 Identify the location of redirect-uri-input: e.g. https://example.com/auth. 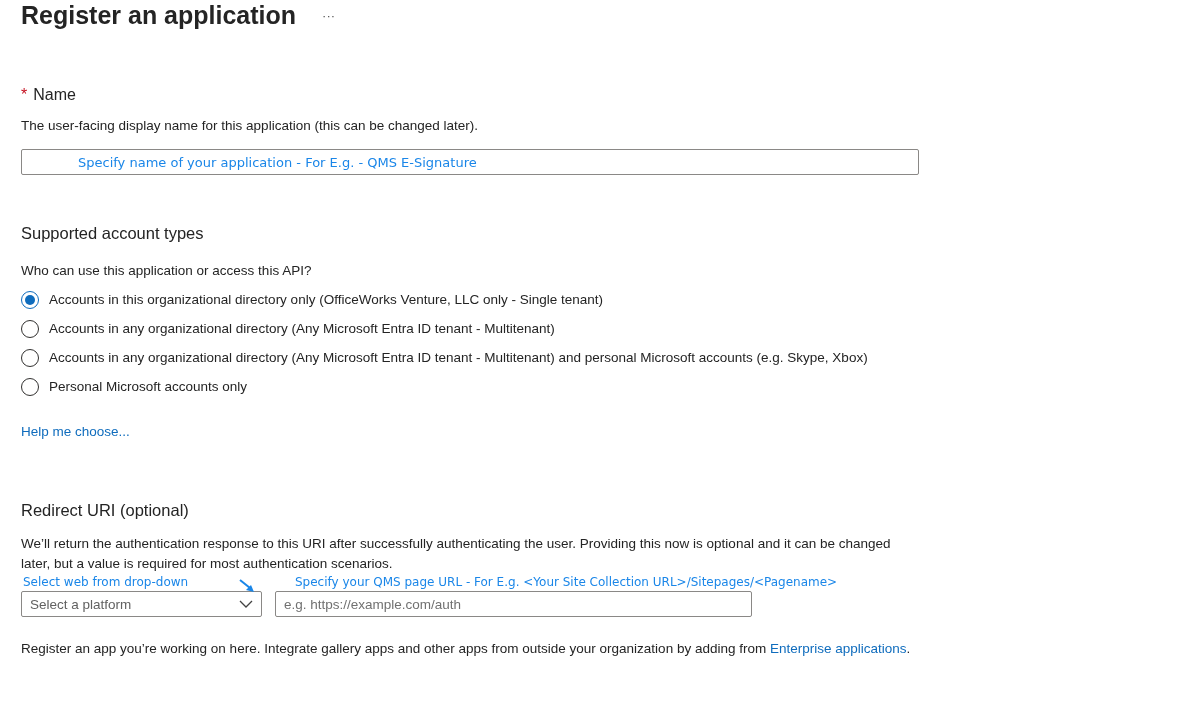
(513, 604).